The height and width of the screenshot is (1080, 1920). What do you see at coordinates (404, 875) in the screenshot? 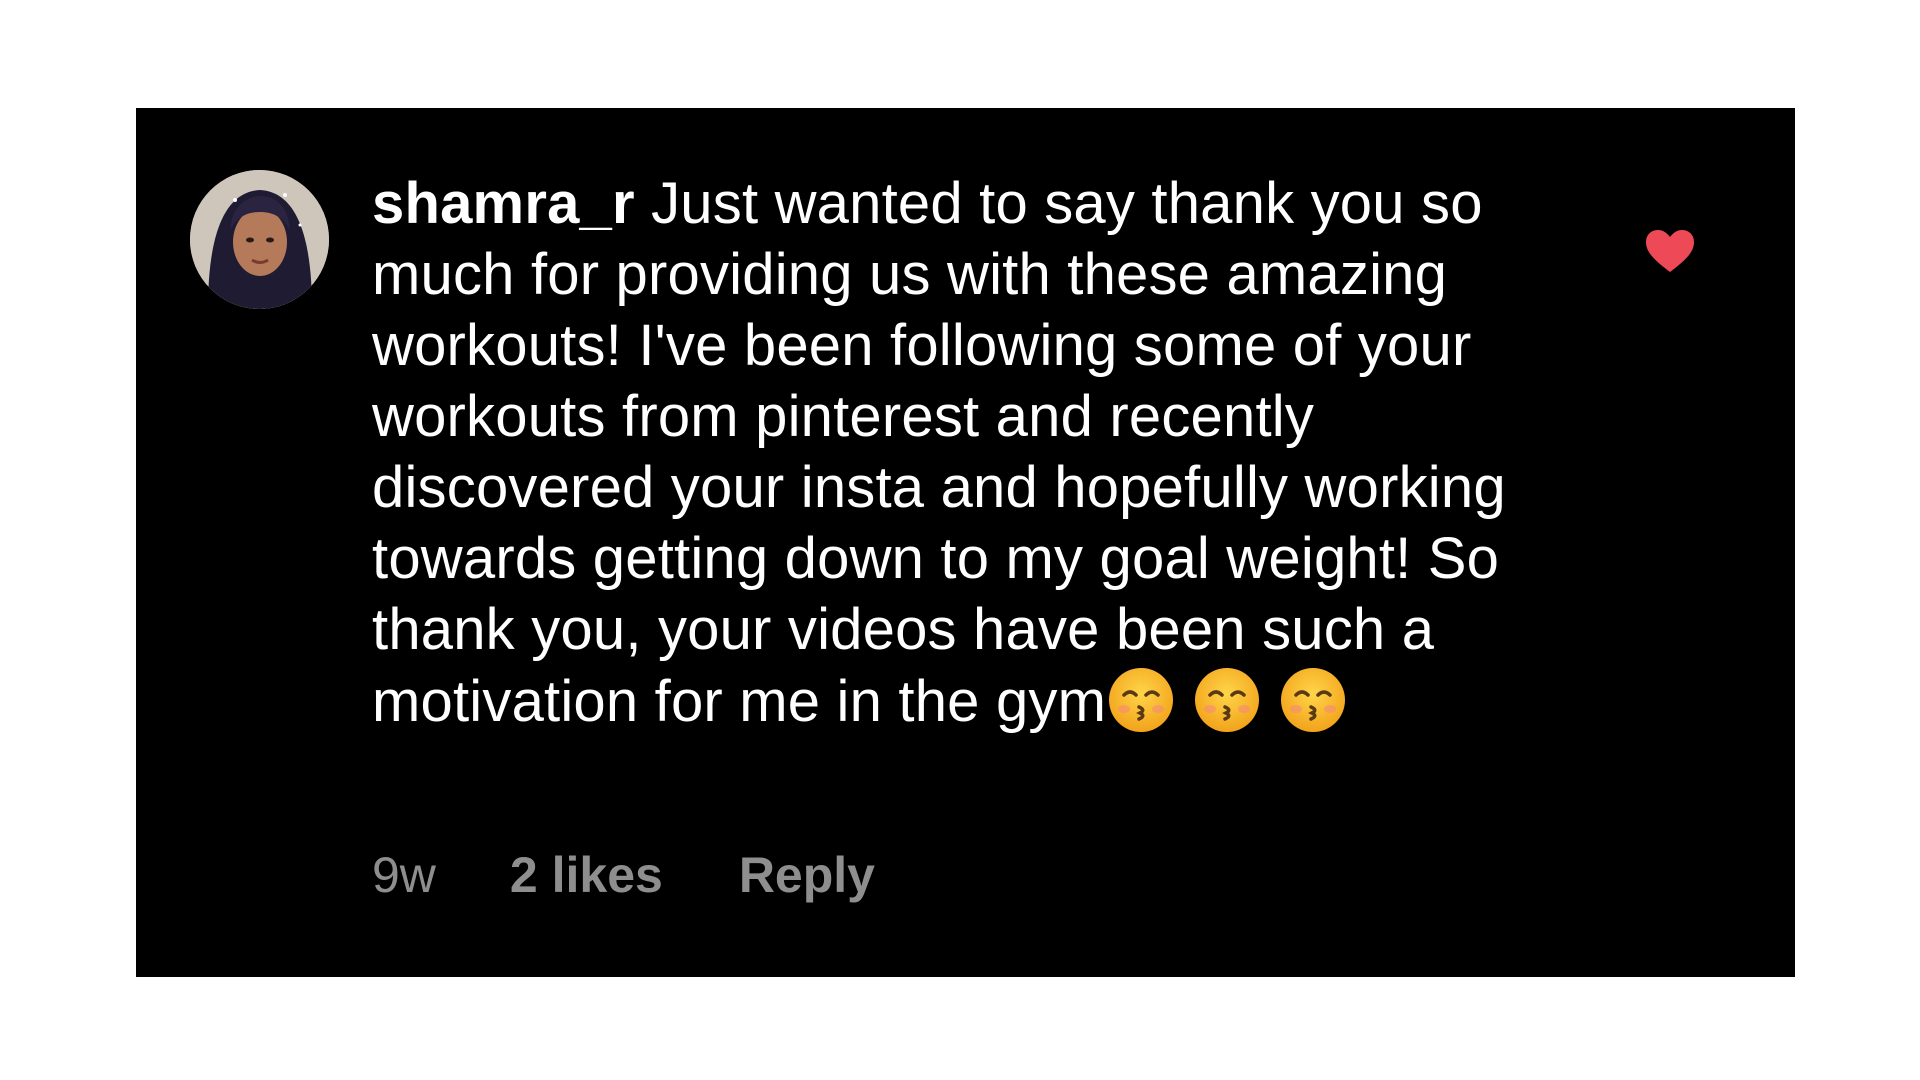
I see `timestamp: 9w` at bounding box center [404, 875].